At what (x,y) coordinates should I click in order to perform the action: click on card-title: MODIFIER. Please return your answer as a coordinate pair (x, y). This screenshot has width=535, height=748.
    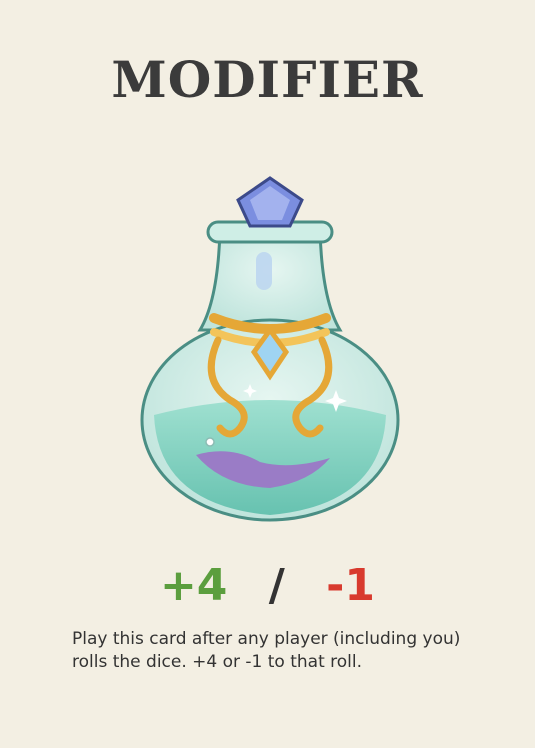
    Looking at the image, I should click on (267, 79).